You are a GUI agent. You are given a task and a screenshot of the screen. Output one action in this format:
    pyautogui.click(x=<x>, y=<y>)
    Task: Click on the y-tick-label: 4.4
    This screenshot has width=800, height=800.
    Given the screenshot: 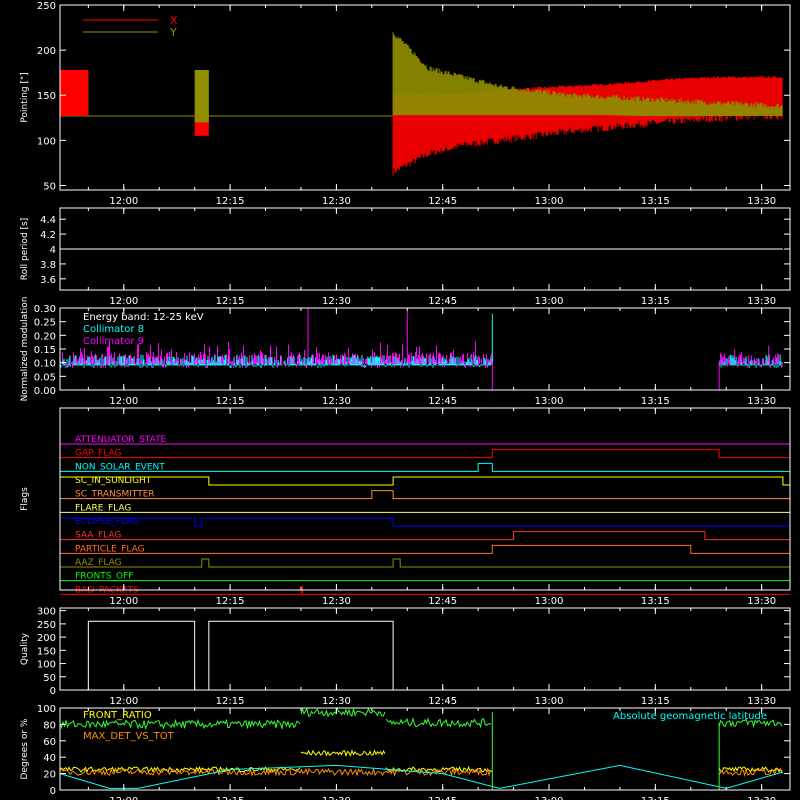 What is the action you would take?
    pyautogui.click(x=48, y=220)
    